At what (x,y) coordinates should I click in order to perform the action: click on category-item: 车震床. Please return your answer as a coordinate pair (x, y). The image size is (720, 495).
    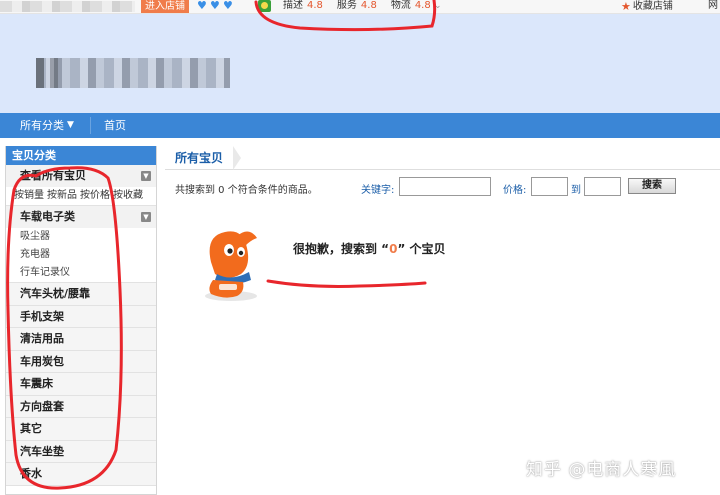
    Looking at the image, I should click on (81, 384).